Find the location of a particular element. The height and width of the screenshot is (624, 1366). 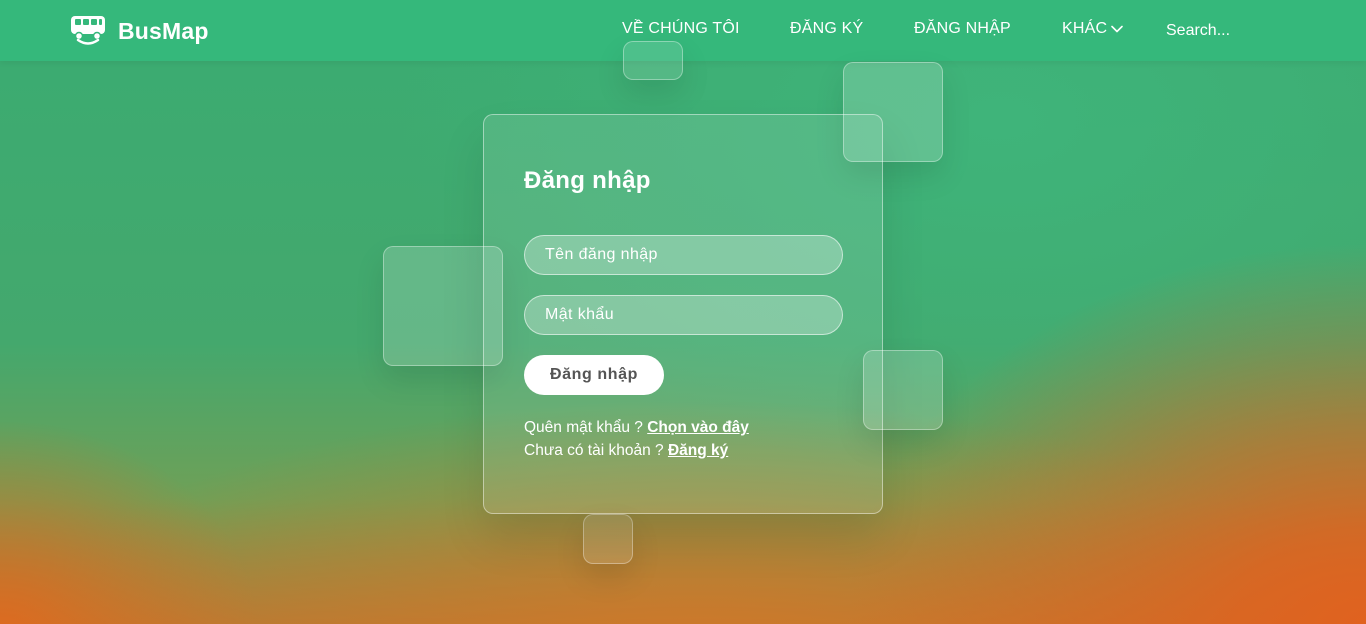

logo-text: BusMap is located at coordinates (163, 30).